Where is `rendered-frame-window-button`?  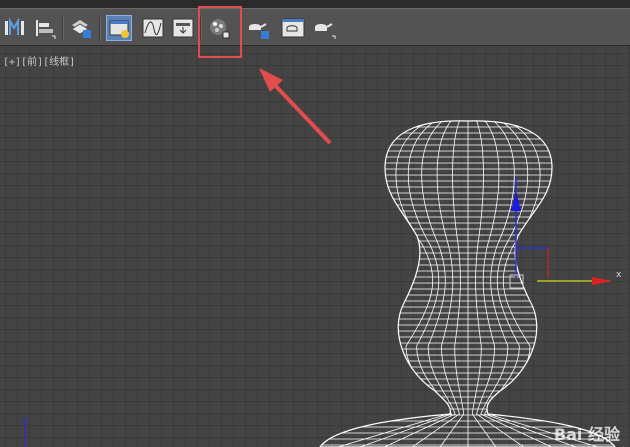
rendered-frame-window-button is located at coordinates (293, 28).